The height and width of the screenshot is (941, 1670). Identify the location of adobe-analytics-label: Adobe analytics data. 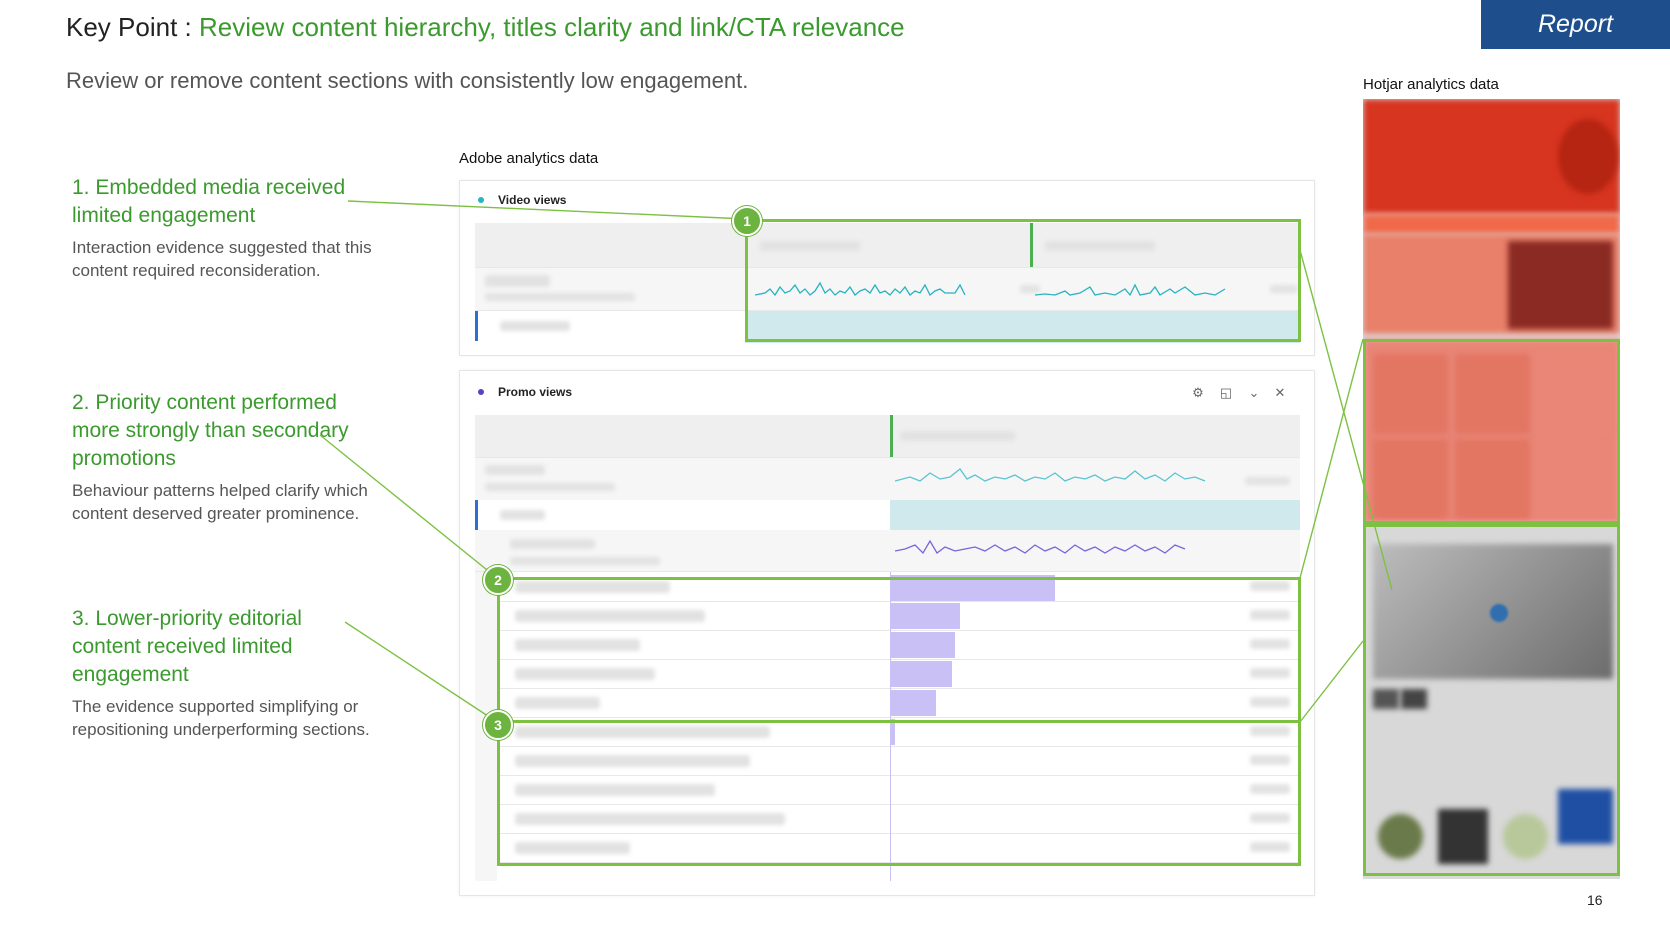
(529, 158).